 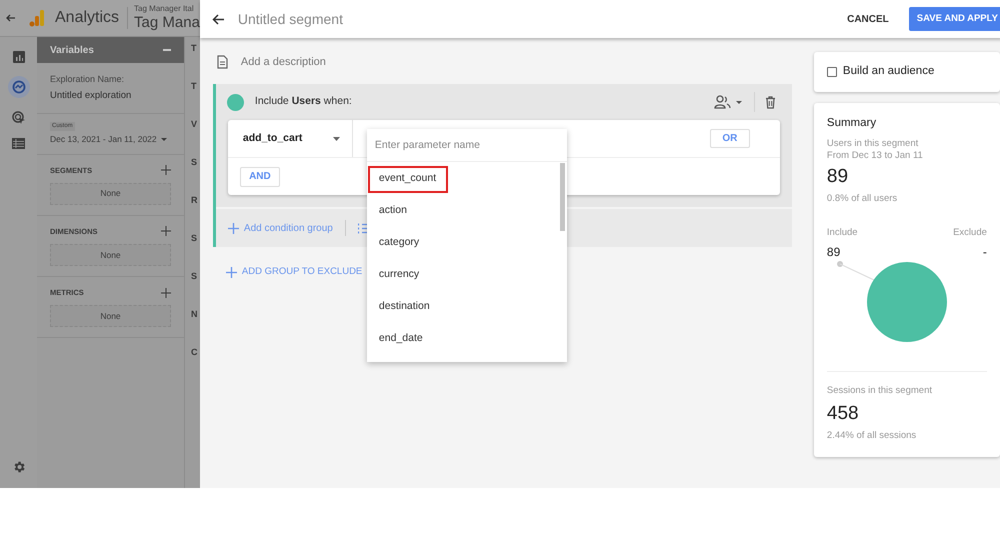 I want to click on audience-label: Build an audience, so click(x=888, y=72).